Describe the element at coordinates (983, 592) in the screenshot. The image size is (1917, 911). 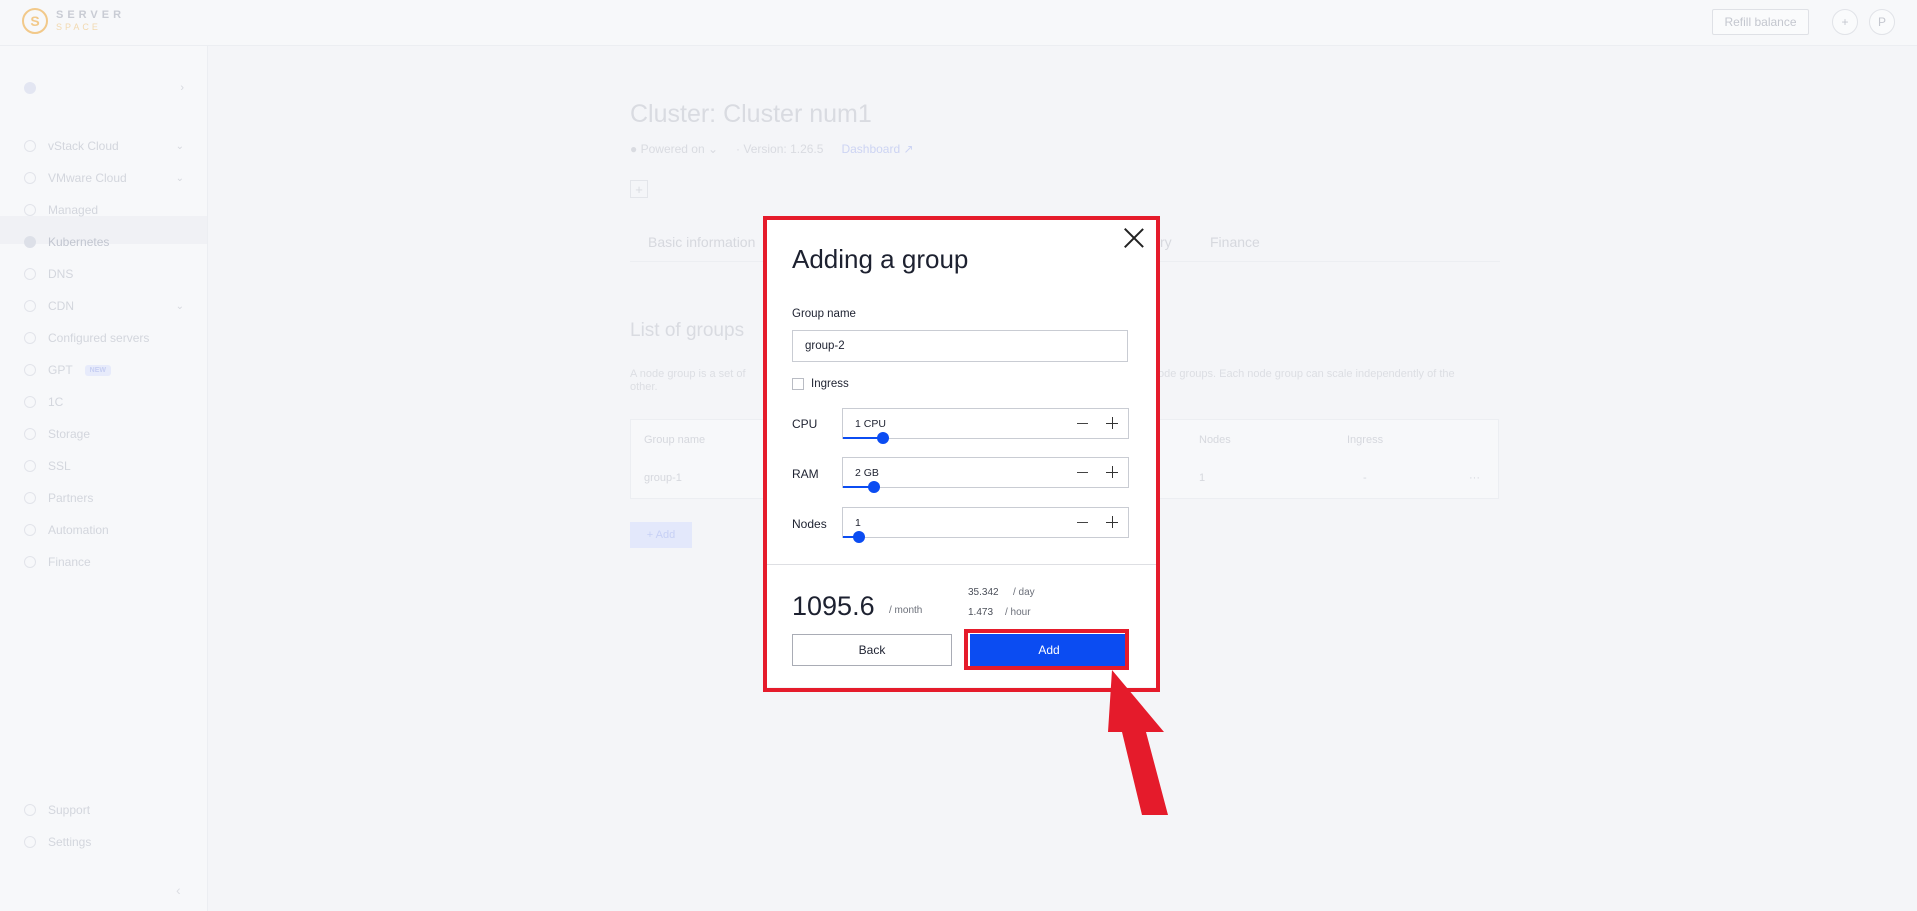
I see `price-per-day: 35.342` at that location.